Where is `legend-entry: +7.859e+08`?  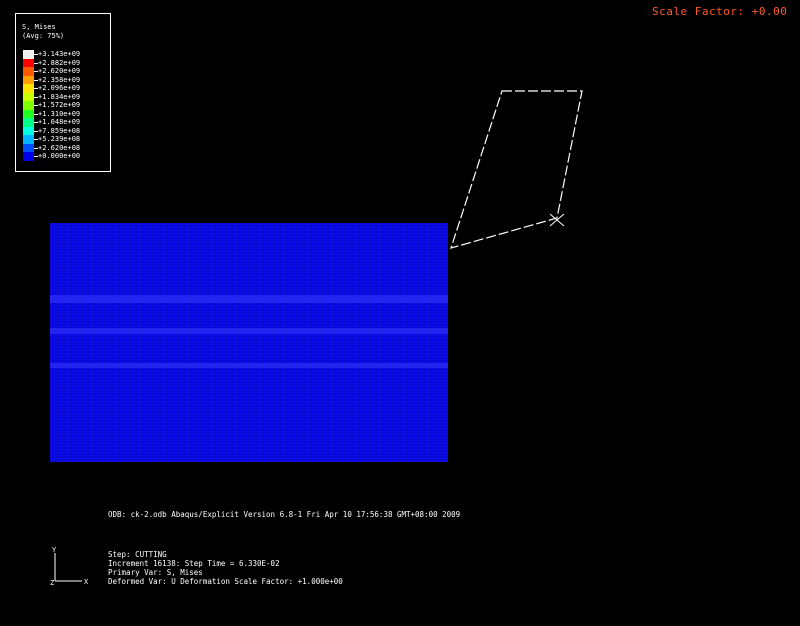
legend-entry: +7.859e+08 is located at coordinates (64, 130).